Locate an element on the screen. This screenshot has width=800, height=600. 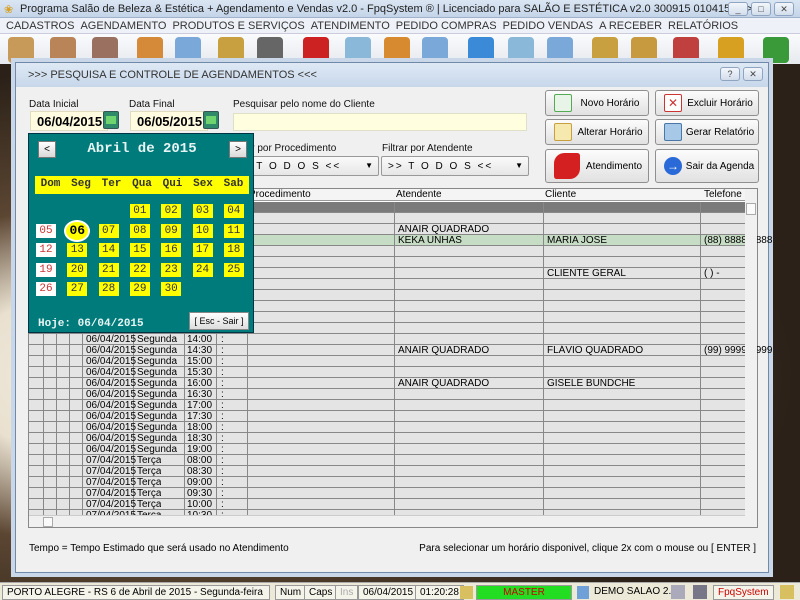
search-input is located at coordinates (380, 122).